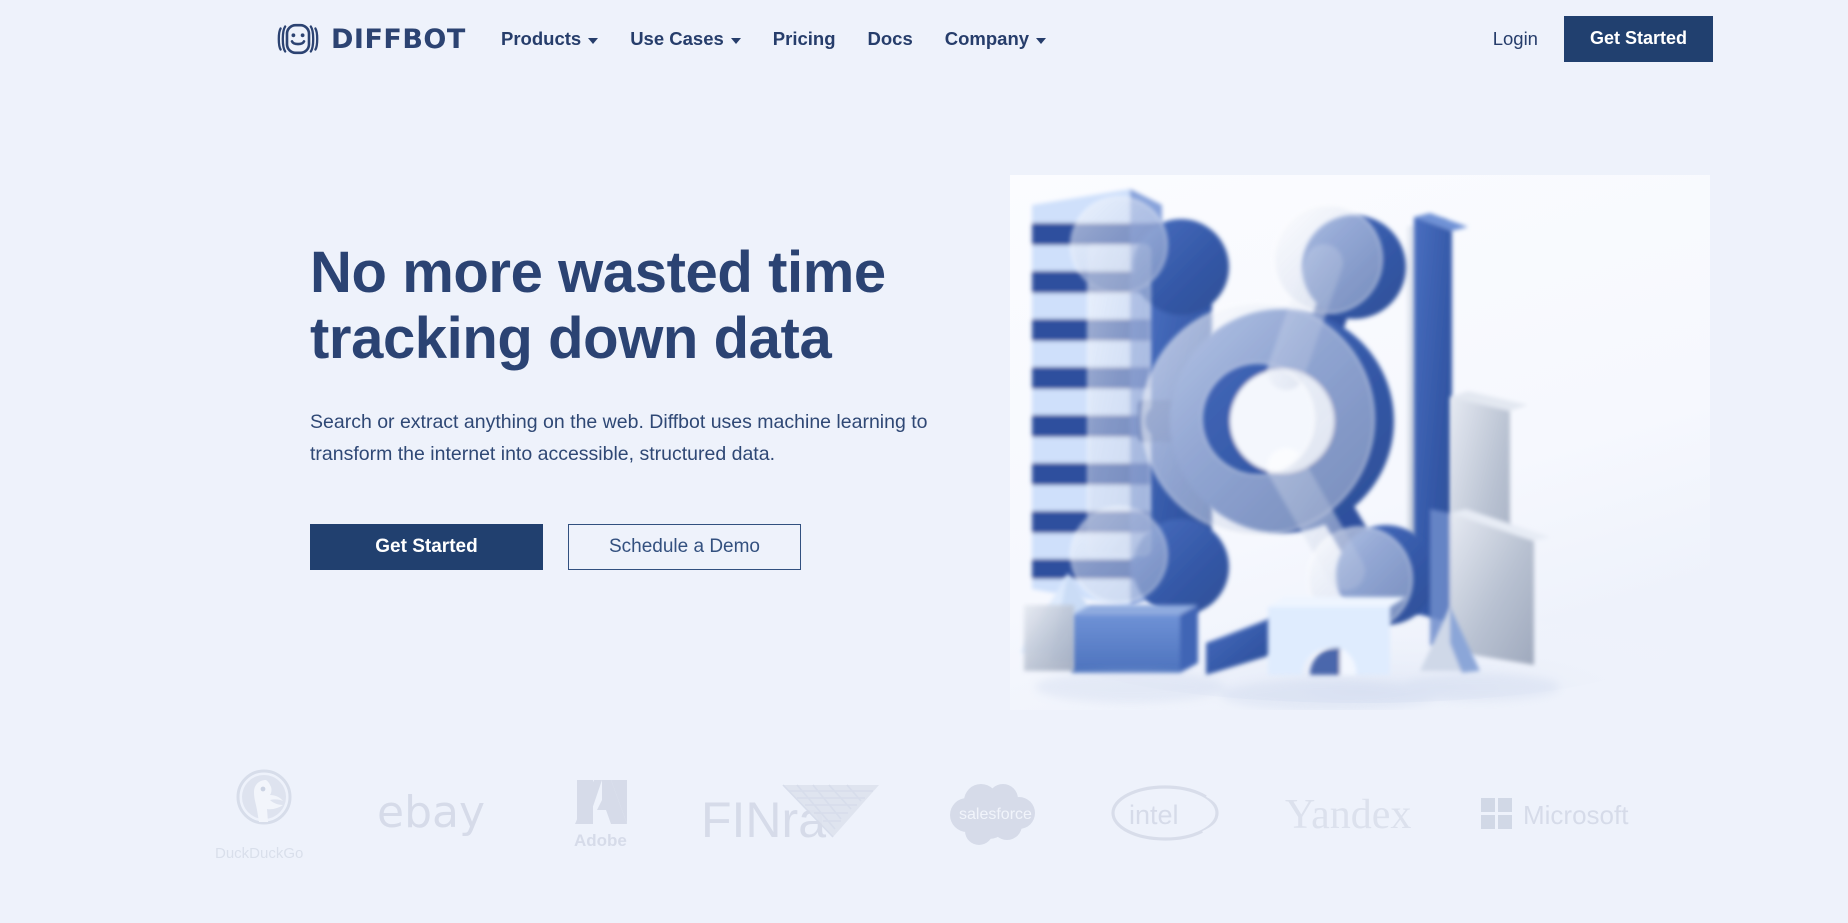 The image size is (1848, 923). What do you see at coordinates (677, 38) in the screenshot?
I see `nav-label: Use Cases` at bounding box center [677, 38].